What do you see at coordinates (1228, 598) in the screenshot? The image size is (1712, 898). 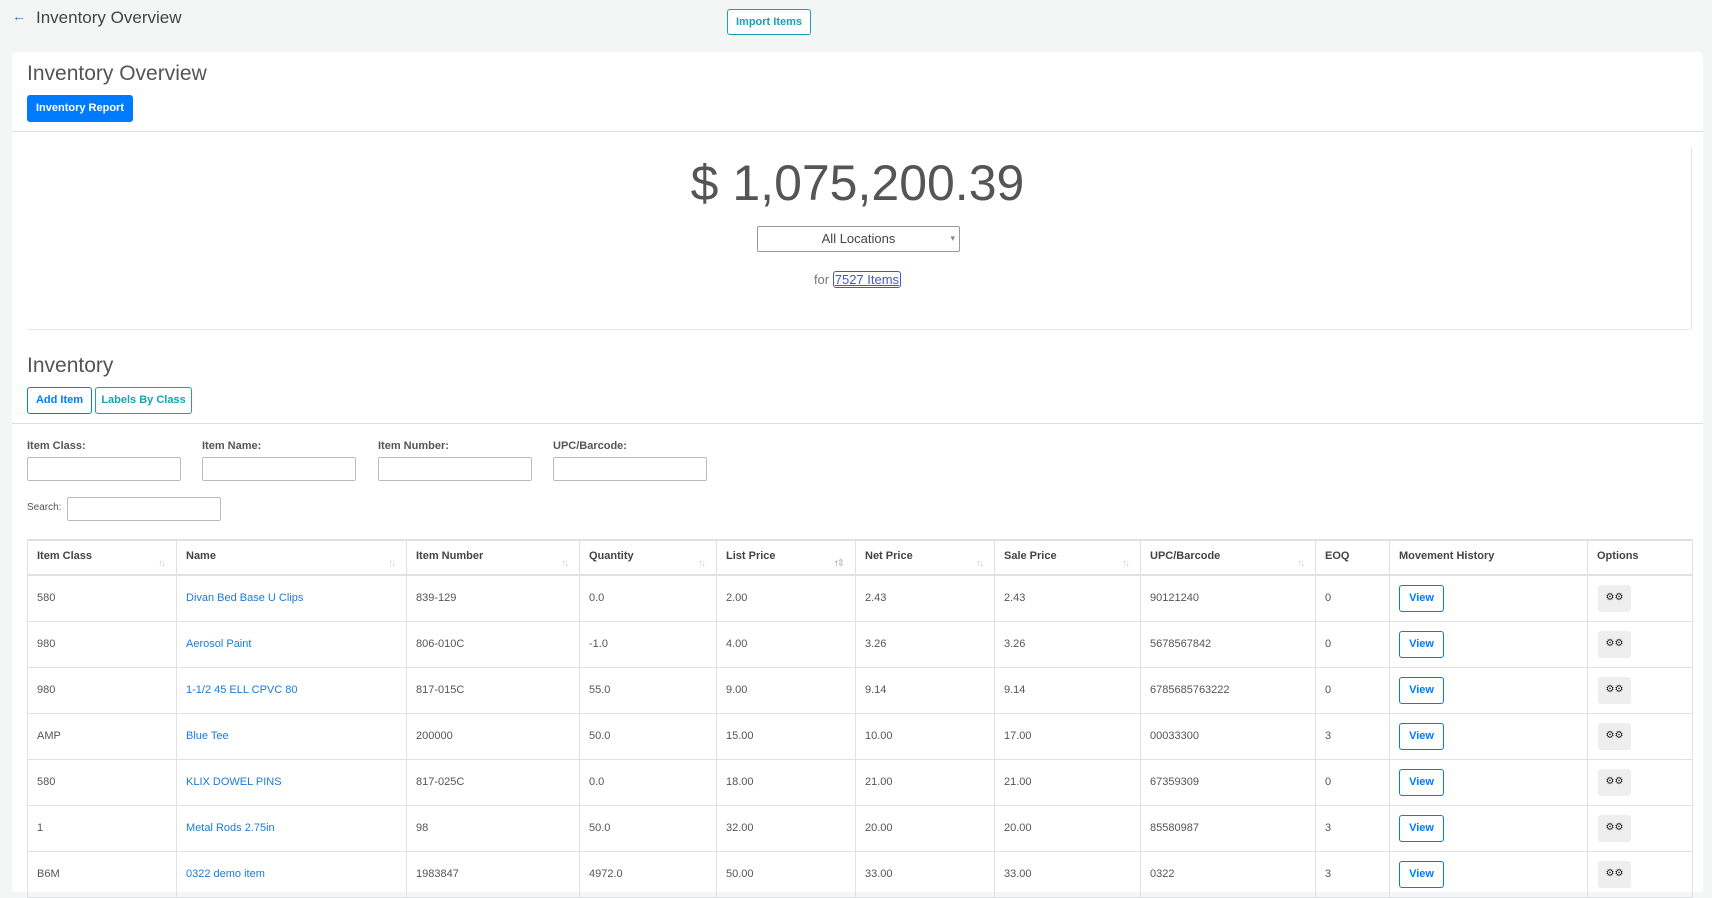 I see `cell-upc: 90121240` at bounding box center [1228, 598].